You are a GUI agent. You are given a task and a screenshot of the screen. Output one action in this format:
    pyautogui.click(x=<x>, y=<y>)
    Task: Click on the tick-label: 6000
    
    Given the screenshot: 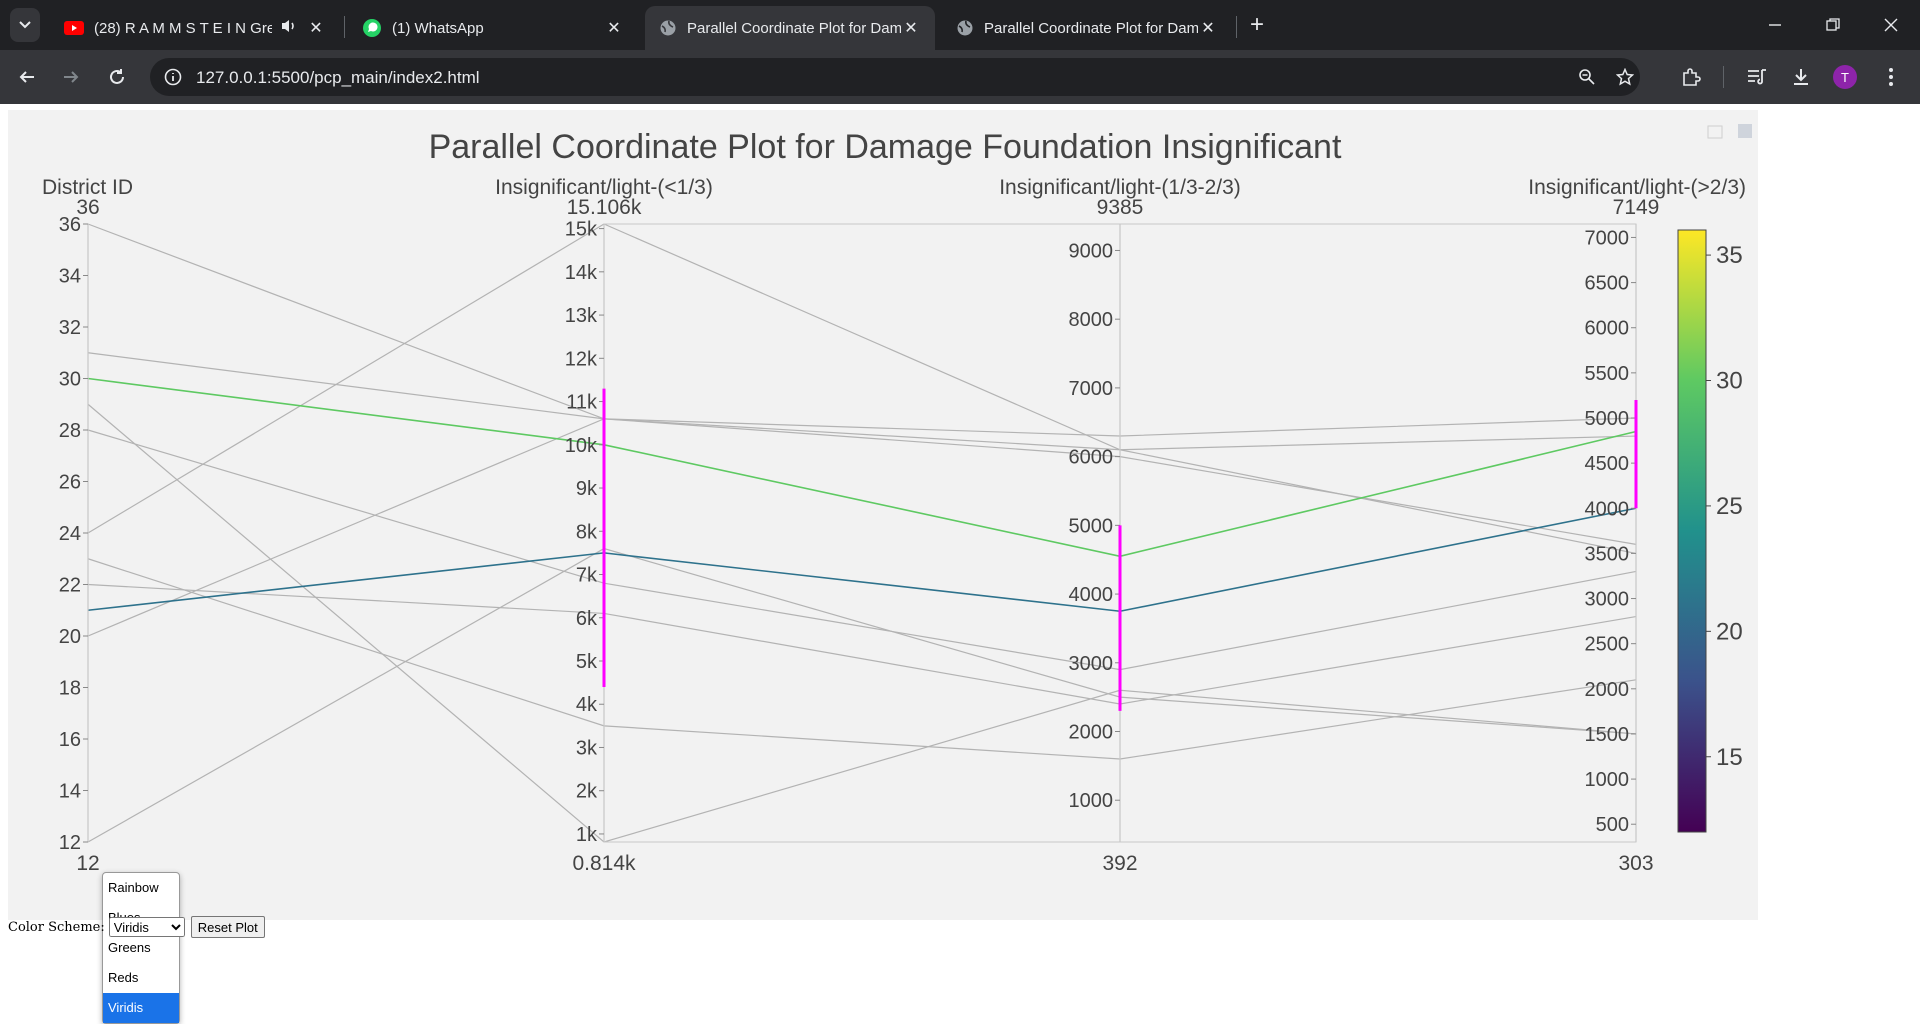 What is the action you would take?
    pyautogui.click(x=1091, y=458)
    